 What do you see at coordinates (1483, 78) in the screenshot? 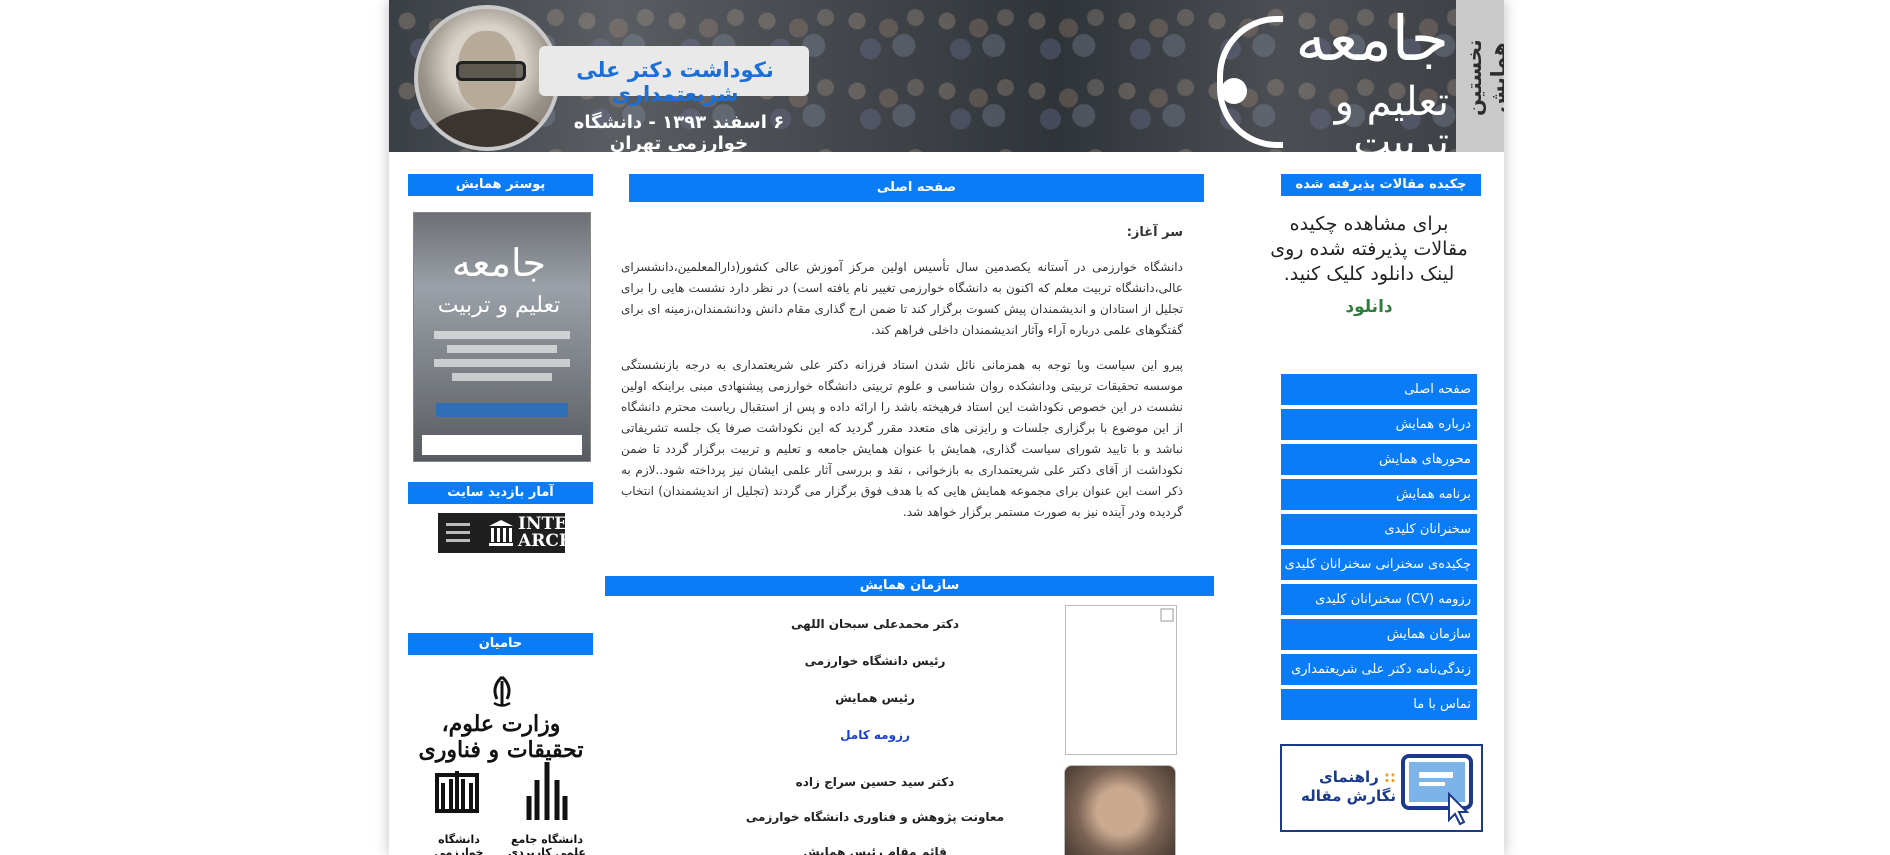
I see `vertical-label: نخستین همایش` at bounding box center [1483, 78].